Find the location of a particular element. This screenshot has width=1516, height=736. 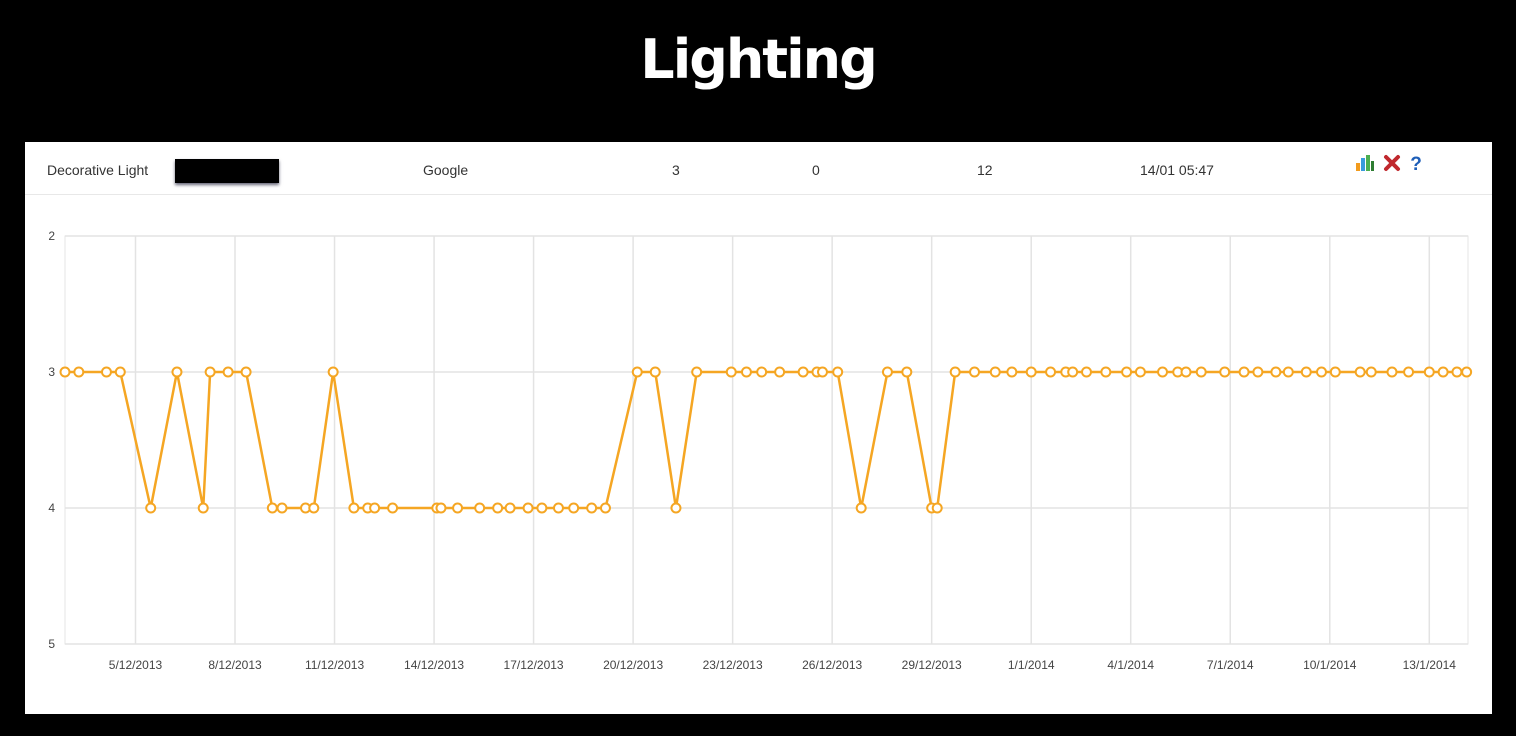

x-tick-label: 1/1/2014 is located at coordinates (1031, 665).